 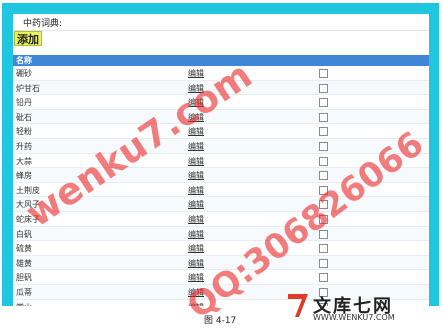 I want to click on figure-caption: 图 4-17, so click(x=220, y=321).